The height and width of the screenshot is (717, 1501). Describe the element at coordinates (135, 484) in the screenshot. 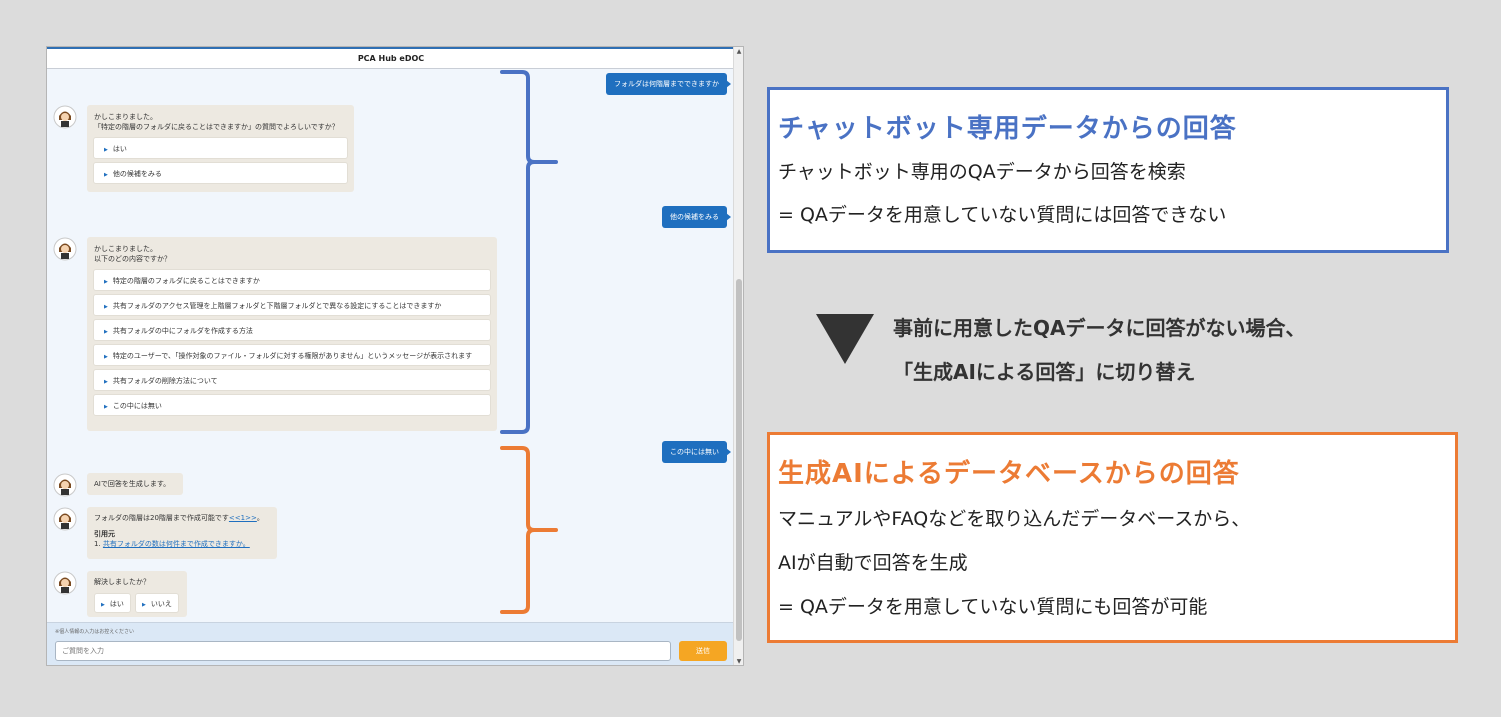

I see `bot-message: AIで回答を生成します。` at that location.